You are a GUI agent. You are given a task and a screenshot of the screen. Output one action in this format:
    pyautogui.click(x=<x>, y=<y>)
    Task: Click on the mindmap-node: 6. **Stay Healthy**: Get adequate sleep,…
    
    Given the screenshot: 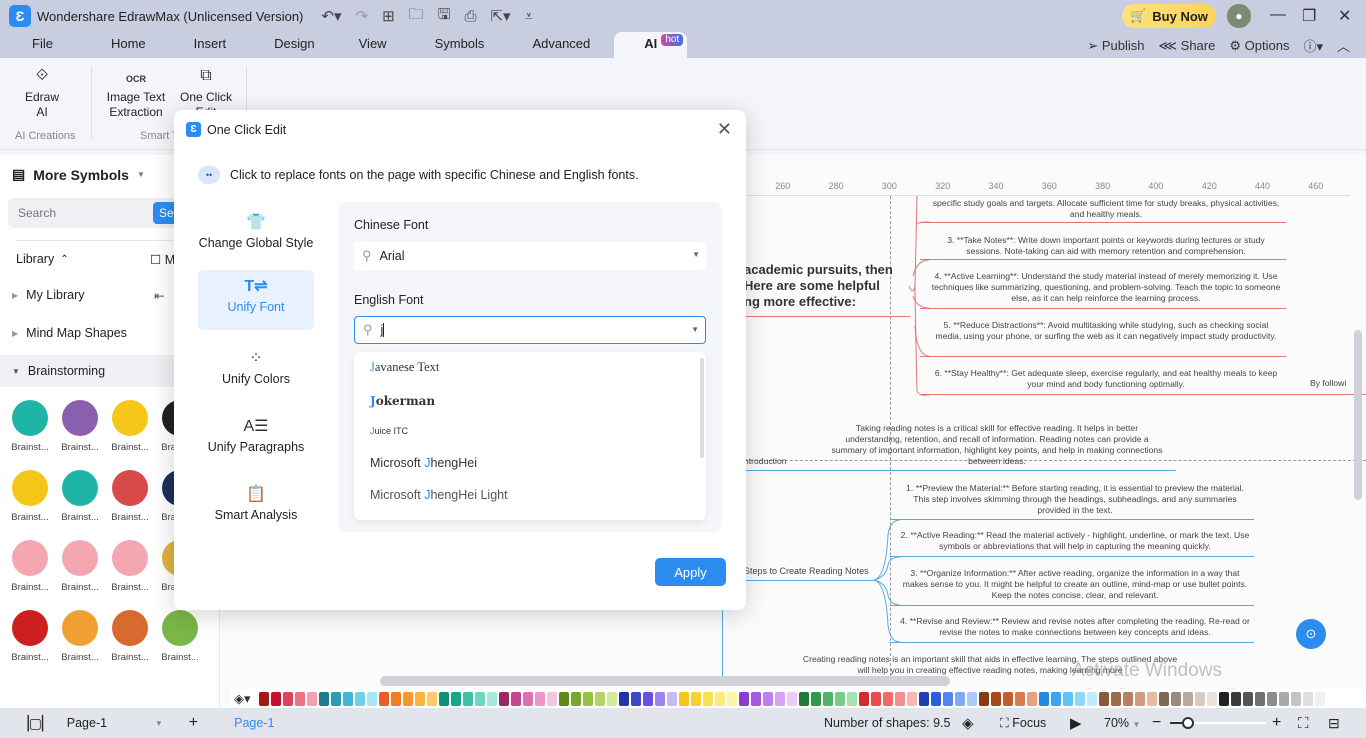 What is the action you would take?
    pyautogui.click(x=1106, y=379)
    